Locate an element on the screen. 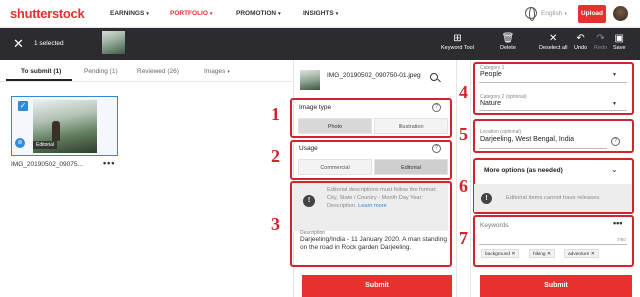 The height and width of the screenshot is (297, 640). deselect-all-button: ✕ Deselect all is located at coordinates (553, 41).